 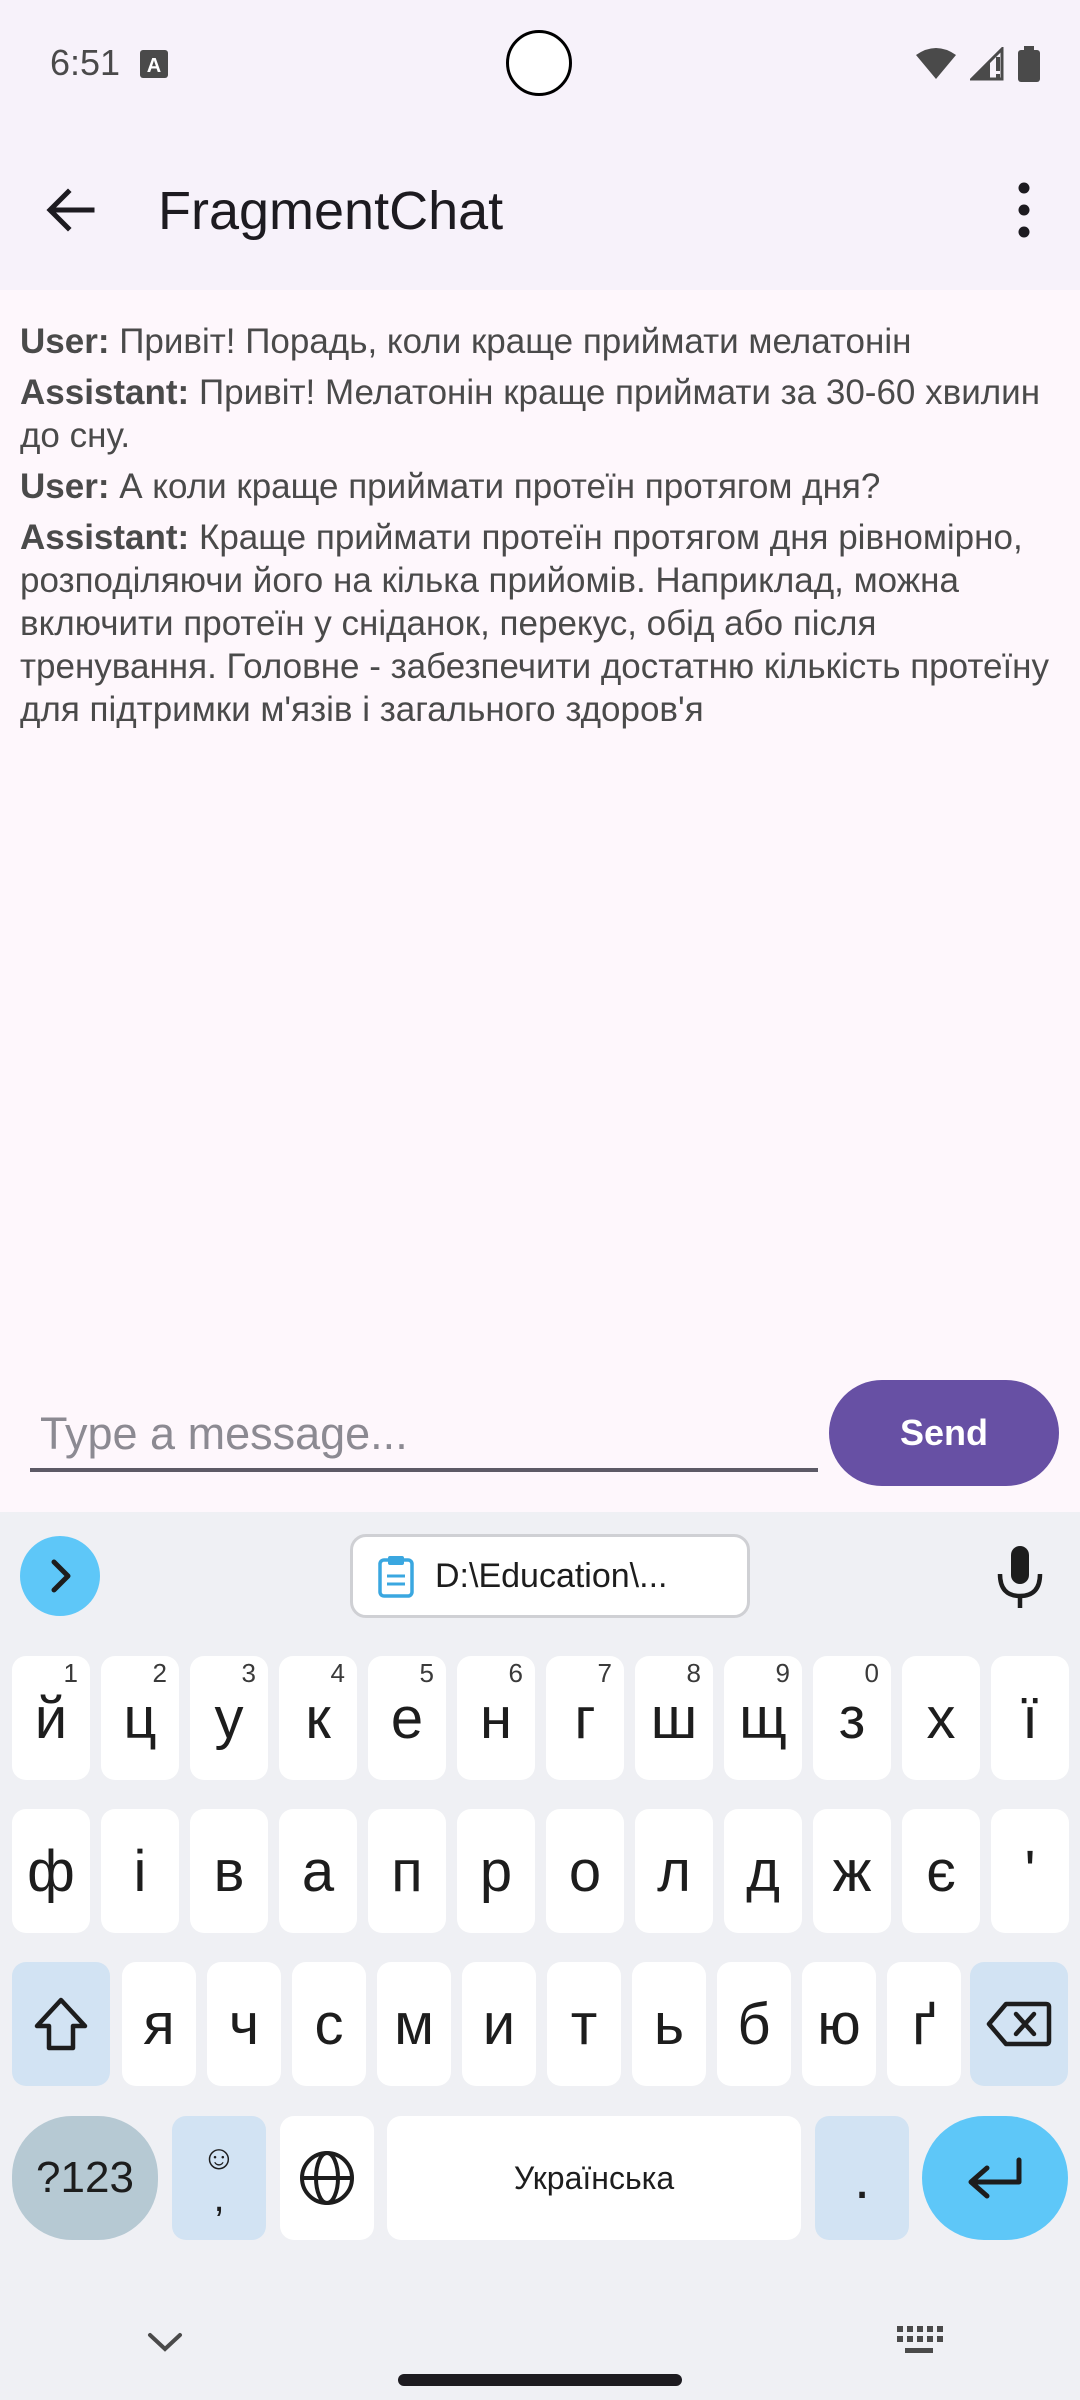 I want to click on key: о, so click(x=585, y=1871).